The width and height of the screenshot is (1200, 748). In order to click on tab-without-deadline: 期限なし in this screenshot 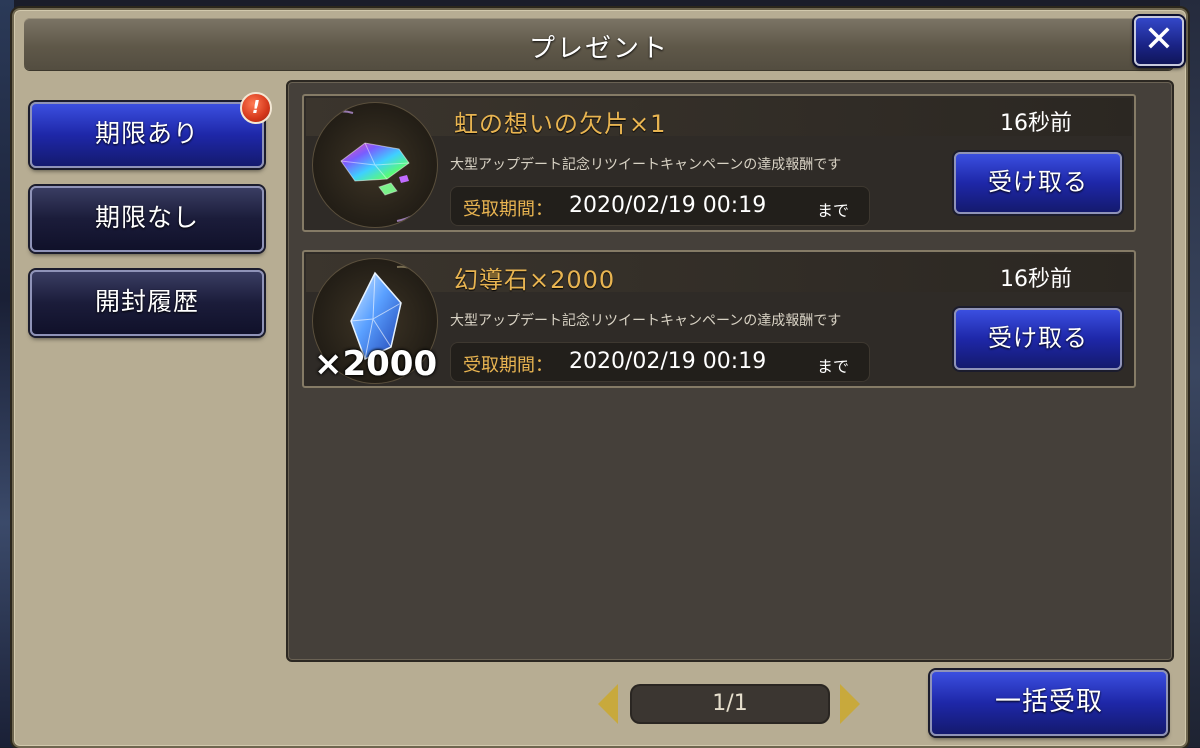, I will do `click(147, 219)`.